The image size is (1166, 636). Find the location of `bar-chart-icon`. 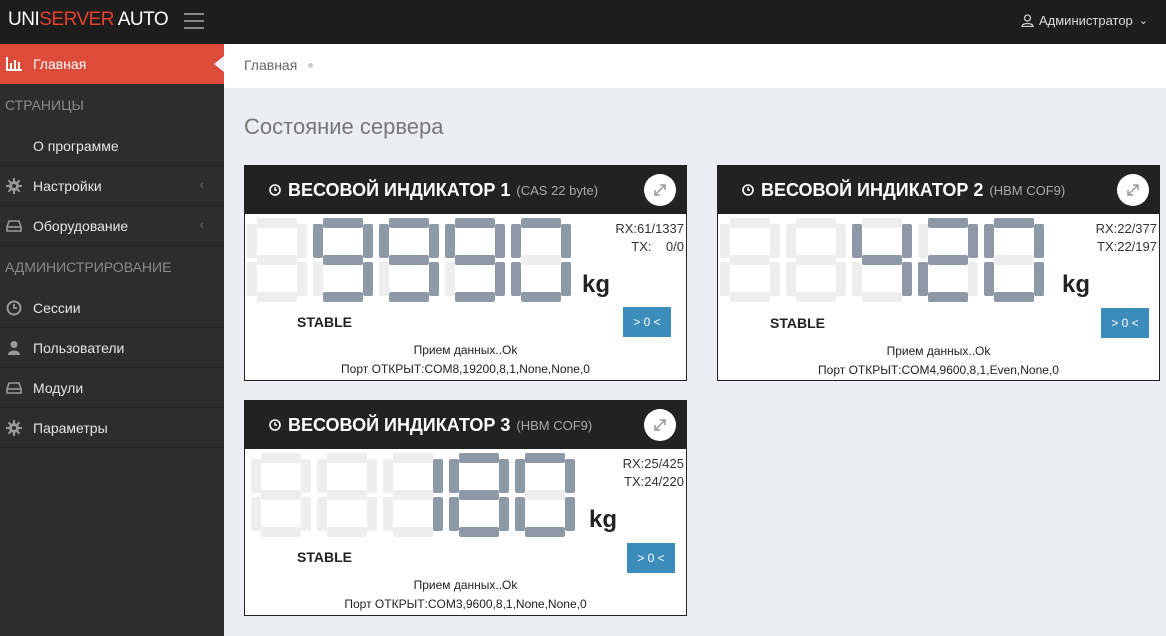

bar-chart-icon is located at coordinates (14, 64).